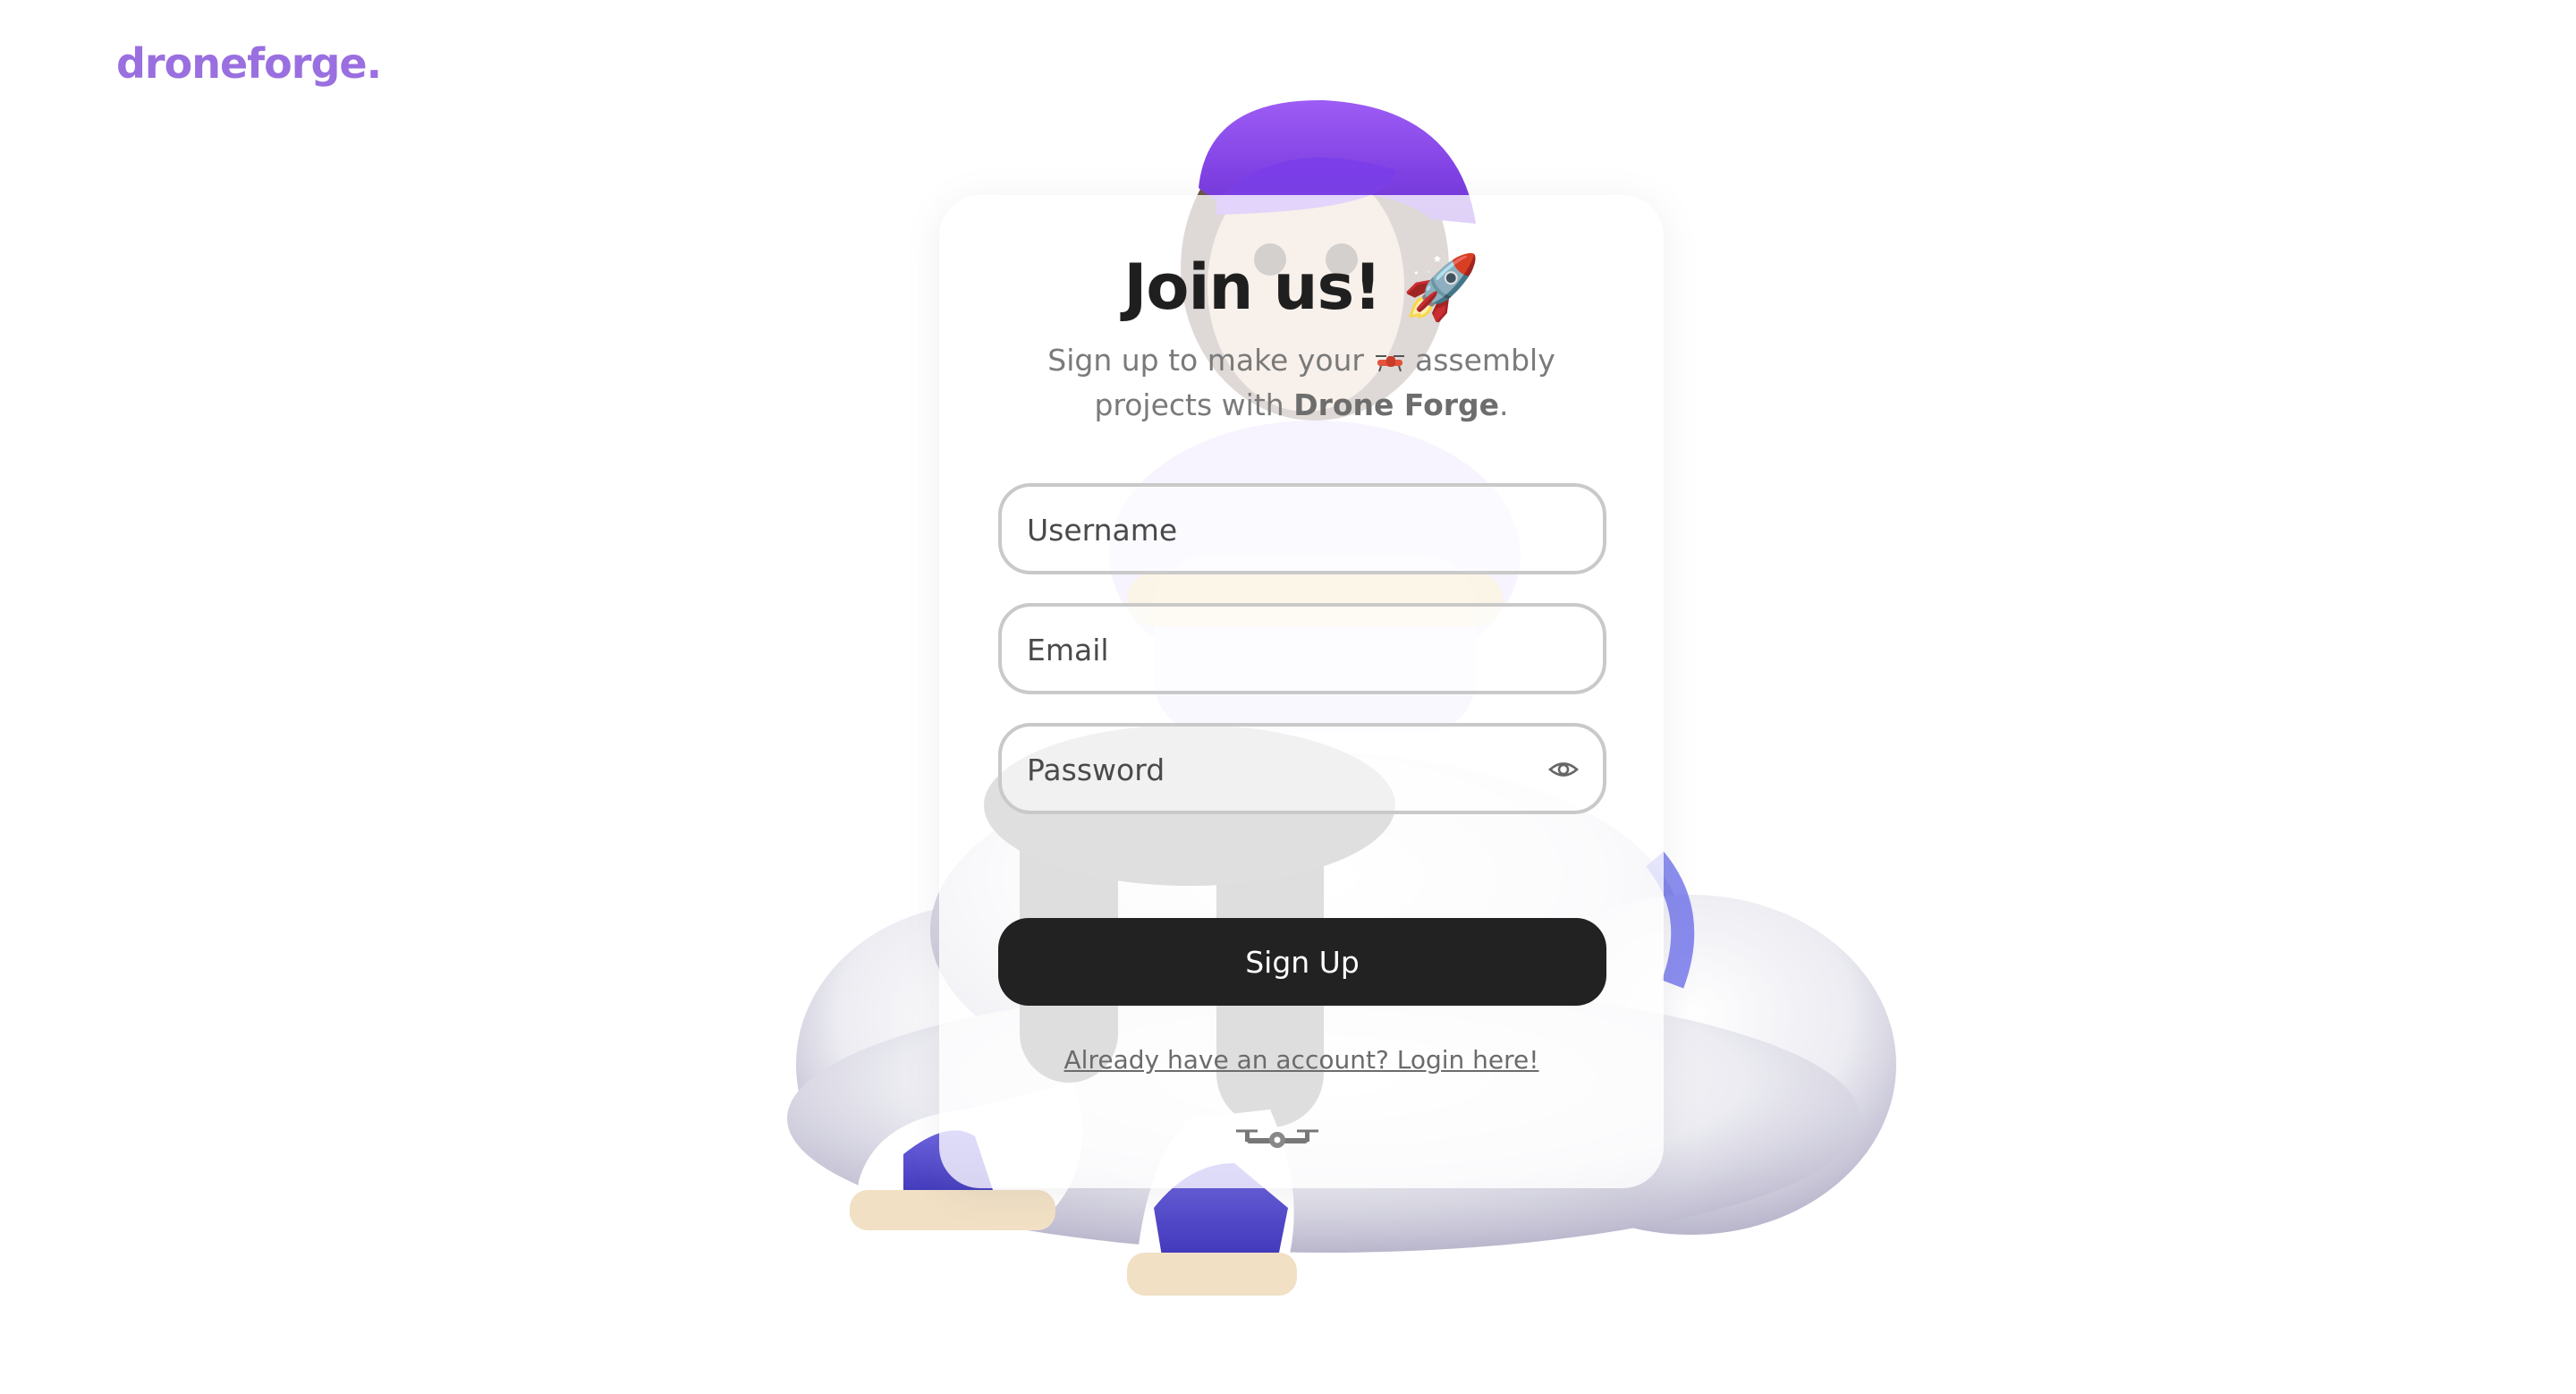  What do you see at coordinates (1301, 1060) in the screenshot?
I see `login-link: Already have an account? Login here!` at bounding box center [1301, 1060].